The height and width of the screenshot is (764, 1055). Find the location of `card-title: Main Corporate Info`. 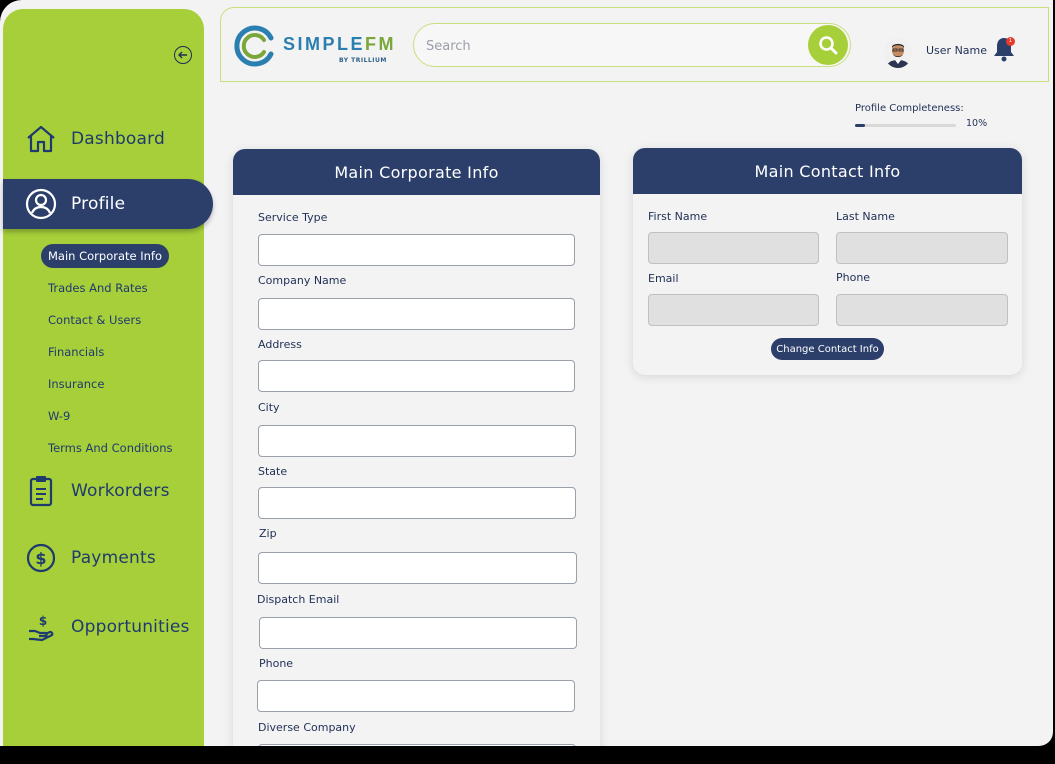

card-title: Main Corporate Info is located at coordinates (416, 172).